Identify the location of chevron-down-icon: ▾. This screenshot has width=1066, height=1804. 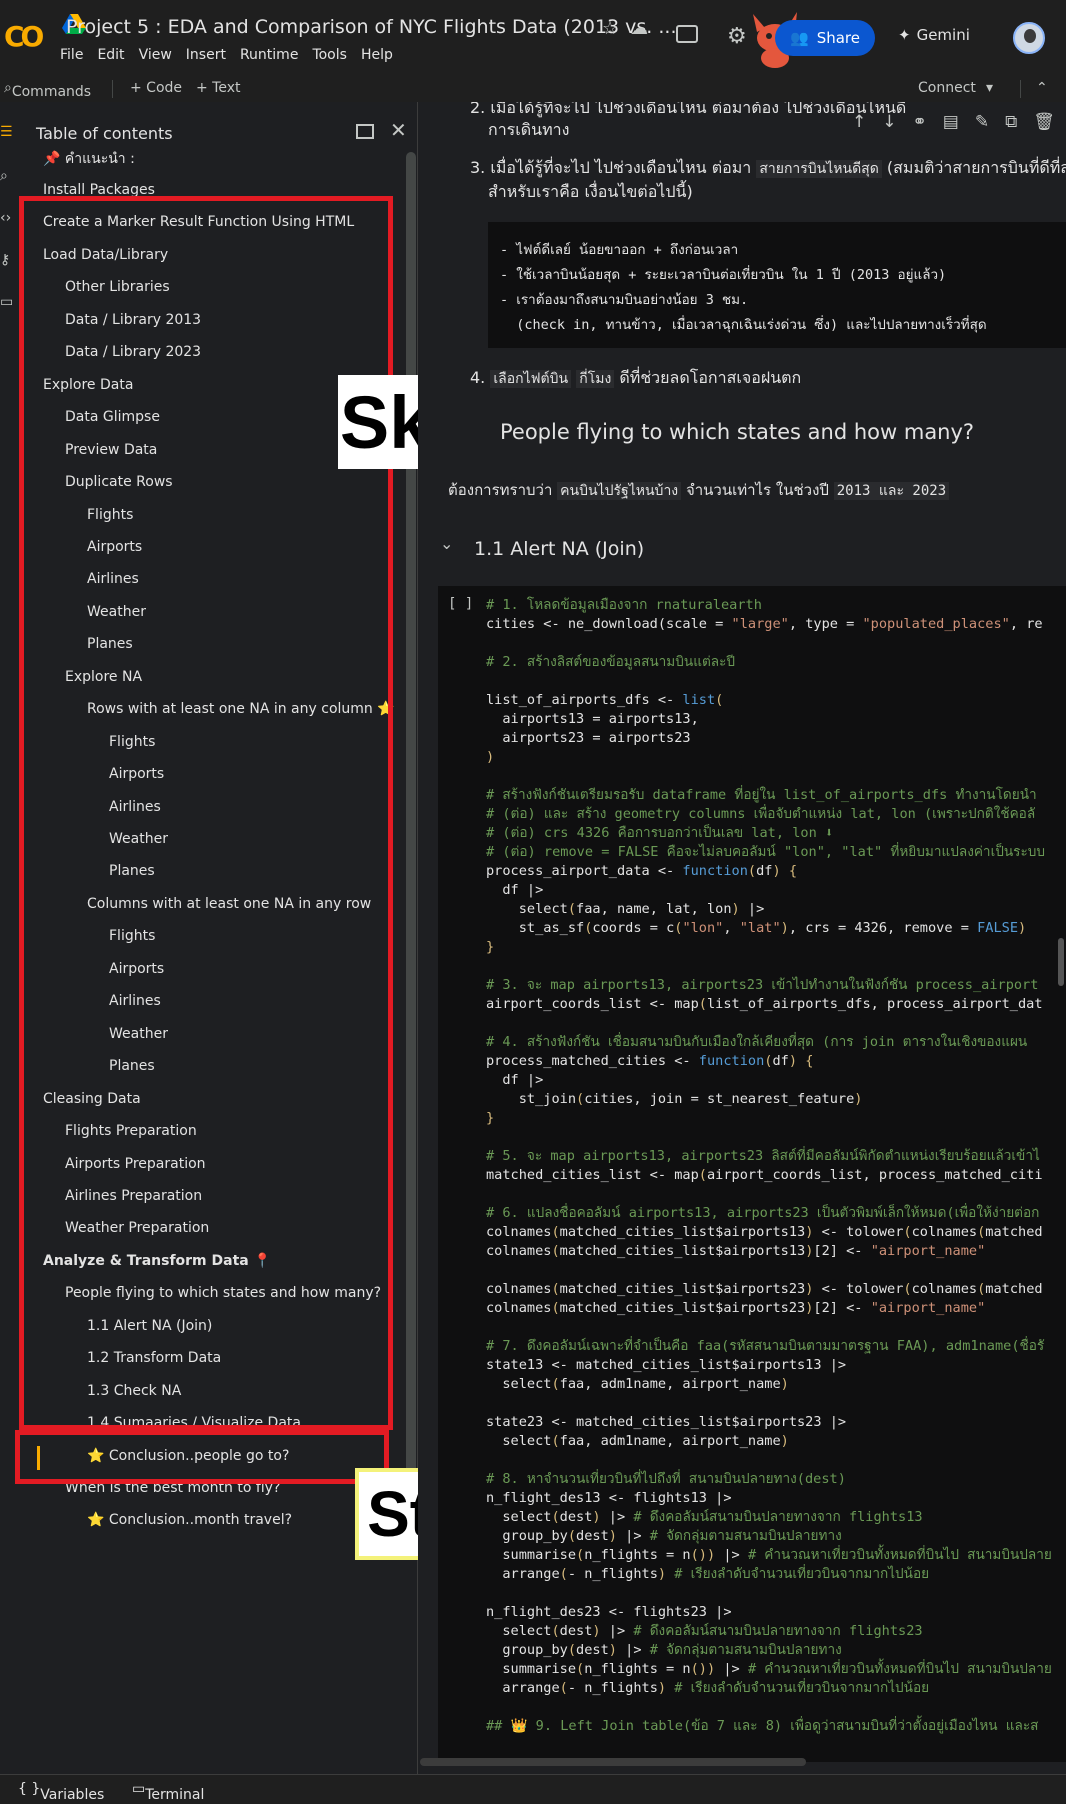
(989, 88).